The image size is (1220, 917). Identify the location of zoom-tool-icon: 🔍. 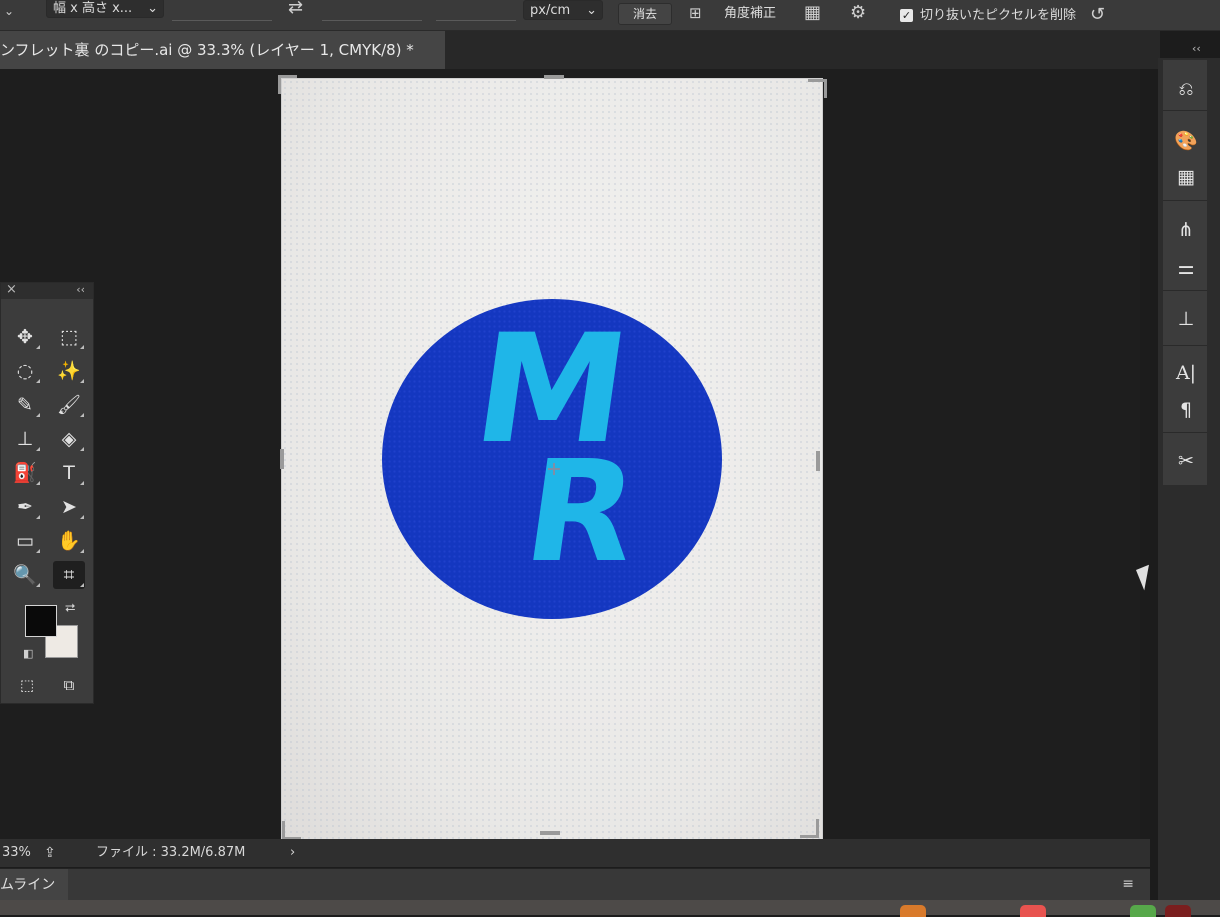
(25, 575).